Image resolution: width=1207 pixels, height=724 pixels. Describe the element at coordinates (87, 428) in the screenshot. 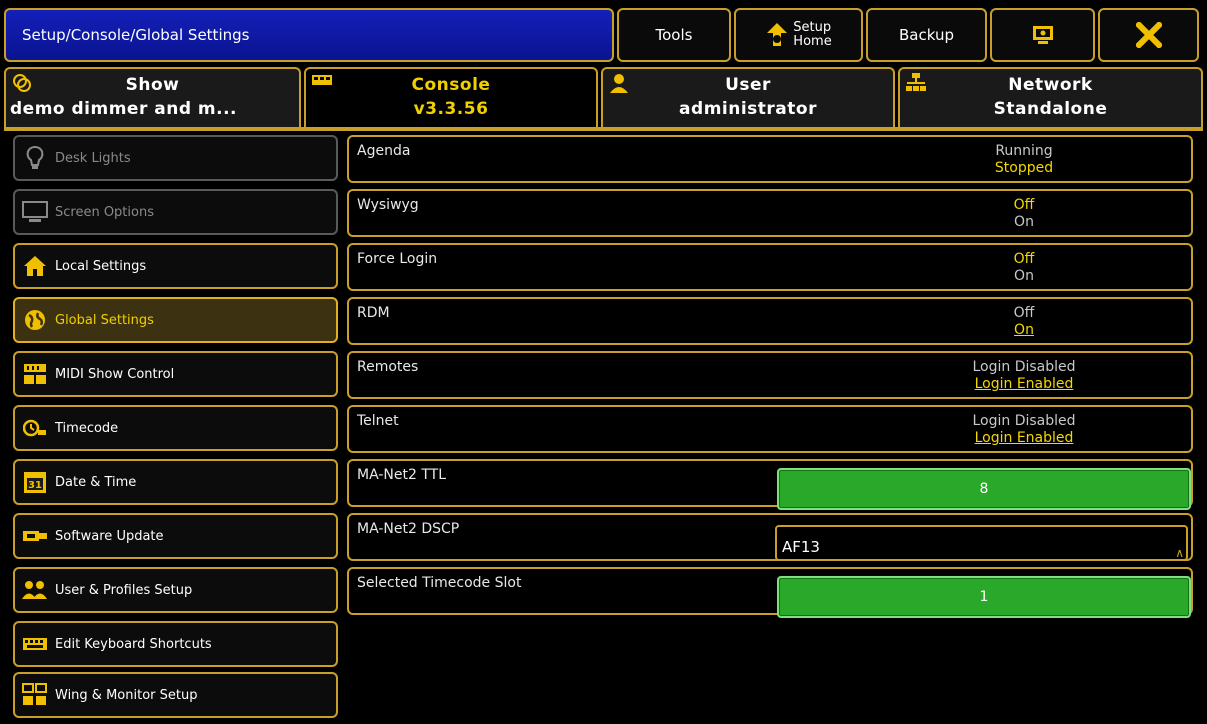

I see `sidebar-item-label: Timecode` at that location.